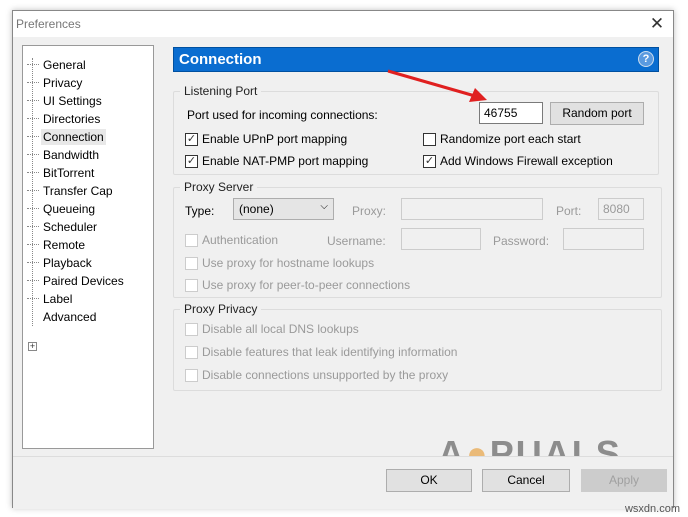 The height and width of the screenshot is (517, 688). Describe the element at coordinates (78, 190) in the screenshot. I see `sidebar-item-label: Transfer Cap` at that location.